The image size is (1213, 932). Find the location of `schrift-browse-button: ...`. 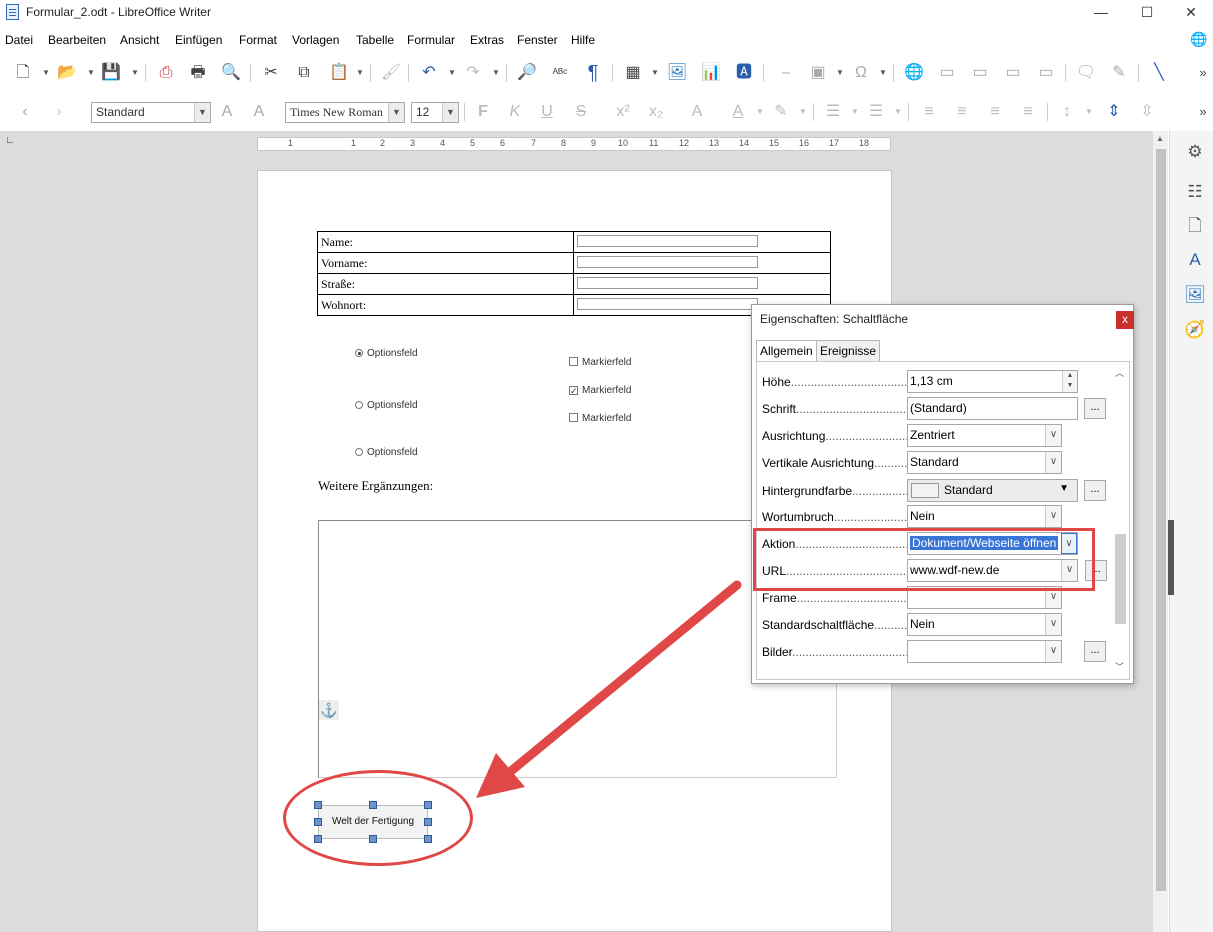

schrift-browse-button: ... is located at coordinates (1095, 408).